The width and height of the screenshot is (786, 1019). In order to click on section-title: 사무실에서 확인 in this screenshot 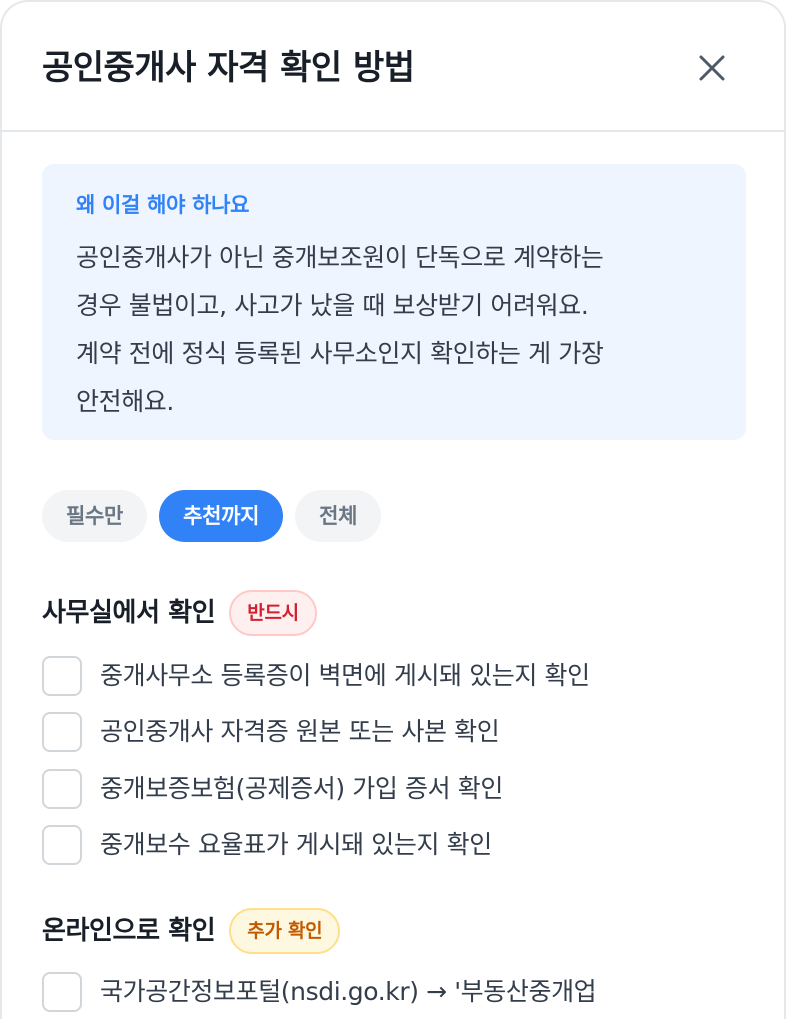, I will do `click(129, 613)`.